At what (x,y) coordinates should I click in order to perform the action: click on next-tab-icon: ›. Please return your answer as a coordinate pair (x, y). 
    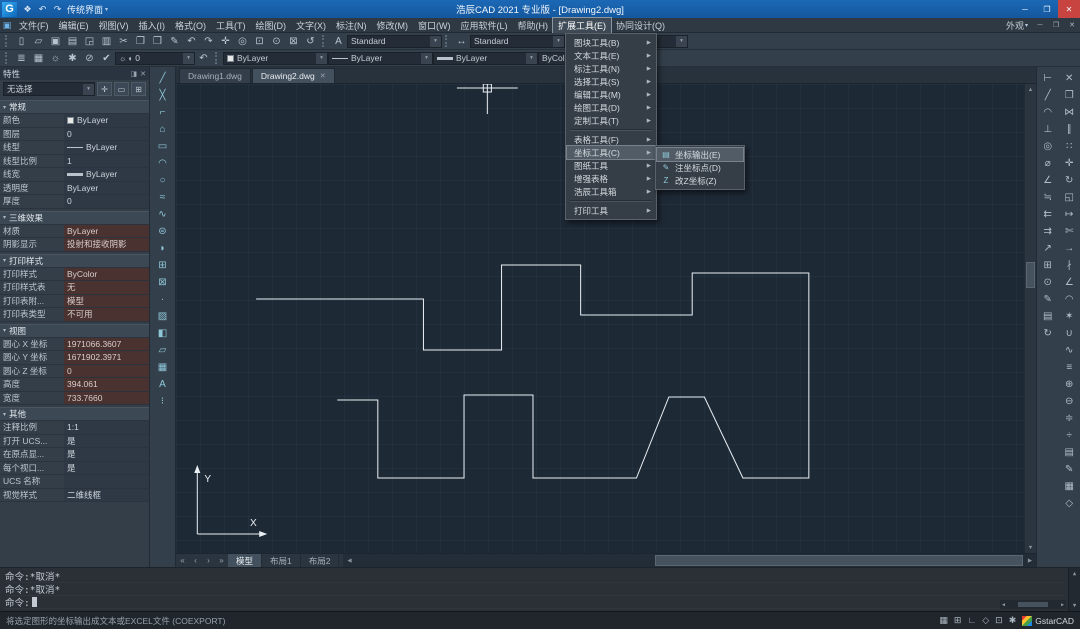
    Looking at the image, I should click on (208, 560).